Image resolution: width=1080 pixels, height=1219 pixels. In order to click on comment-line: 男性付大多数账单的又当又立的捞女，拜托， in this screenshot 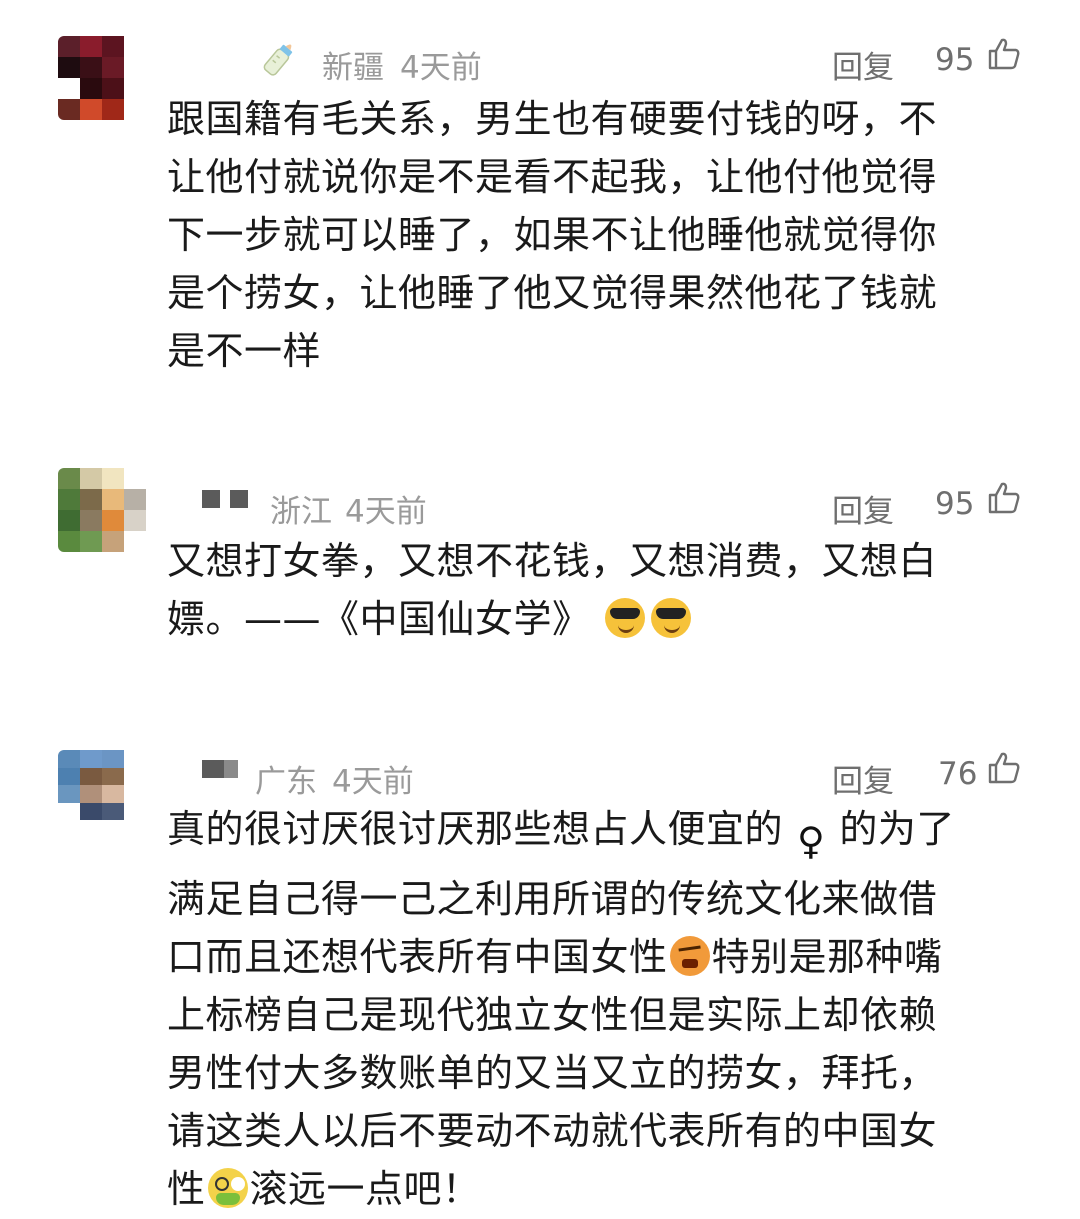, I will do `click(552, 1073)`.